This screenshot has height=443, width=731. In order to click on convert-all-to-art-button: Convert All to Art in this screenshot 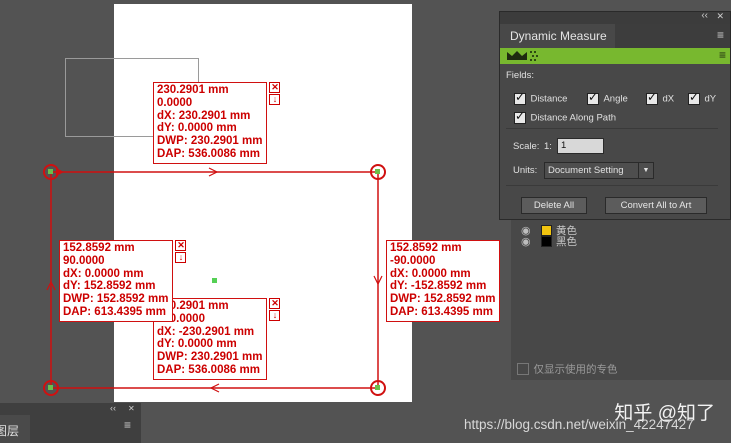, I will do `click(656, 205)`.